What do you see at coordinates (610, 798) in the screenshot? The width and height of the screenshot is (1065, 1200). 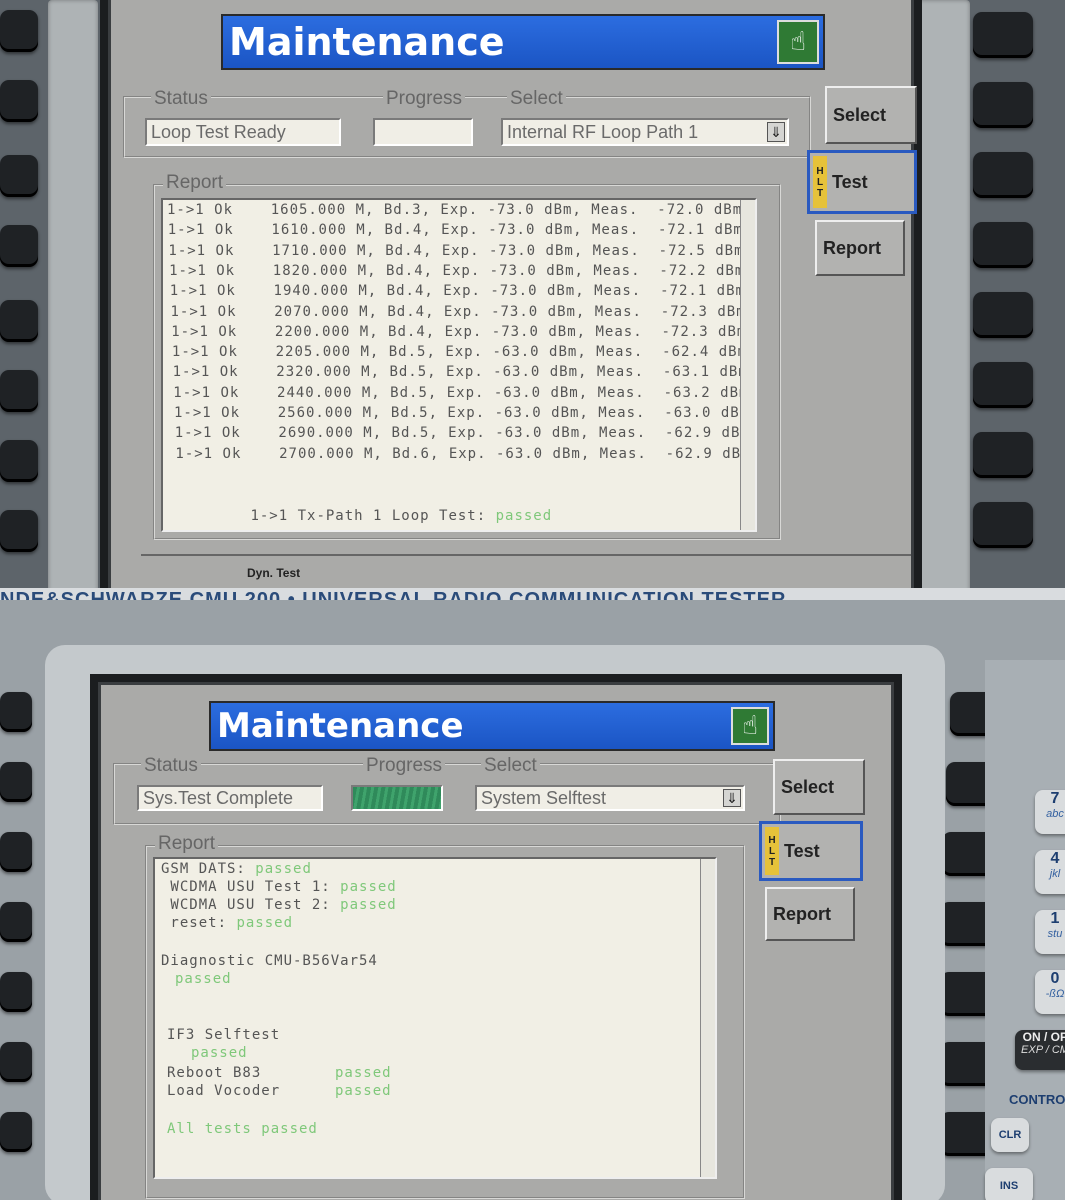 I see `select-dropdown-bottom: System Selftest ⇓` at bounding box center [610, 798].